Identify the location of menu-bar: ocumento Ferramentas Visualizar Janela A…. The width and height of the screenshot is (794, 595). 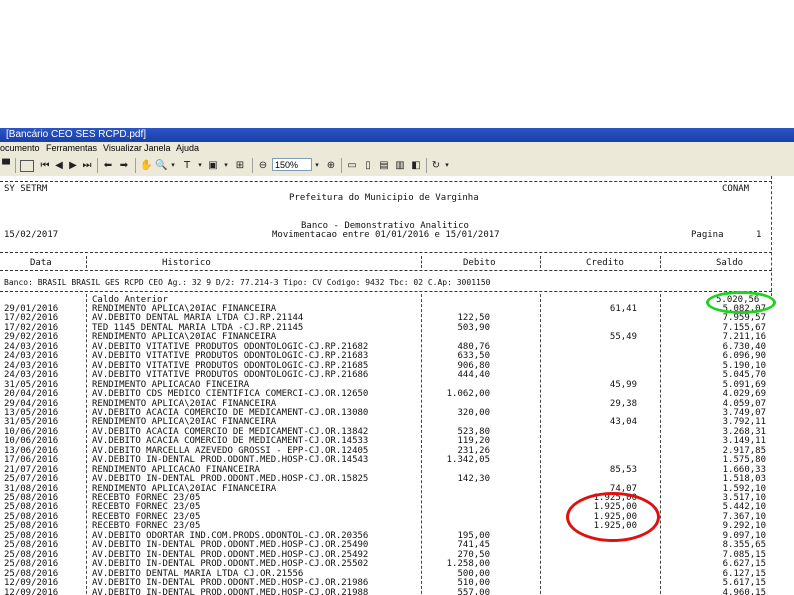
(397, 149).